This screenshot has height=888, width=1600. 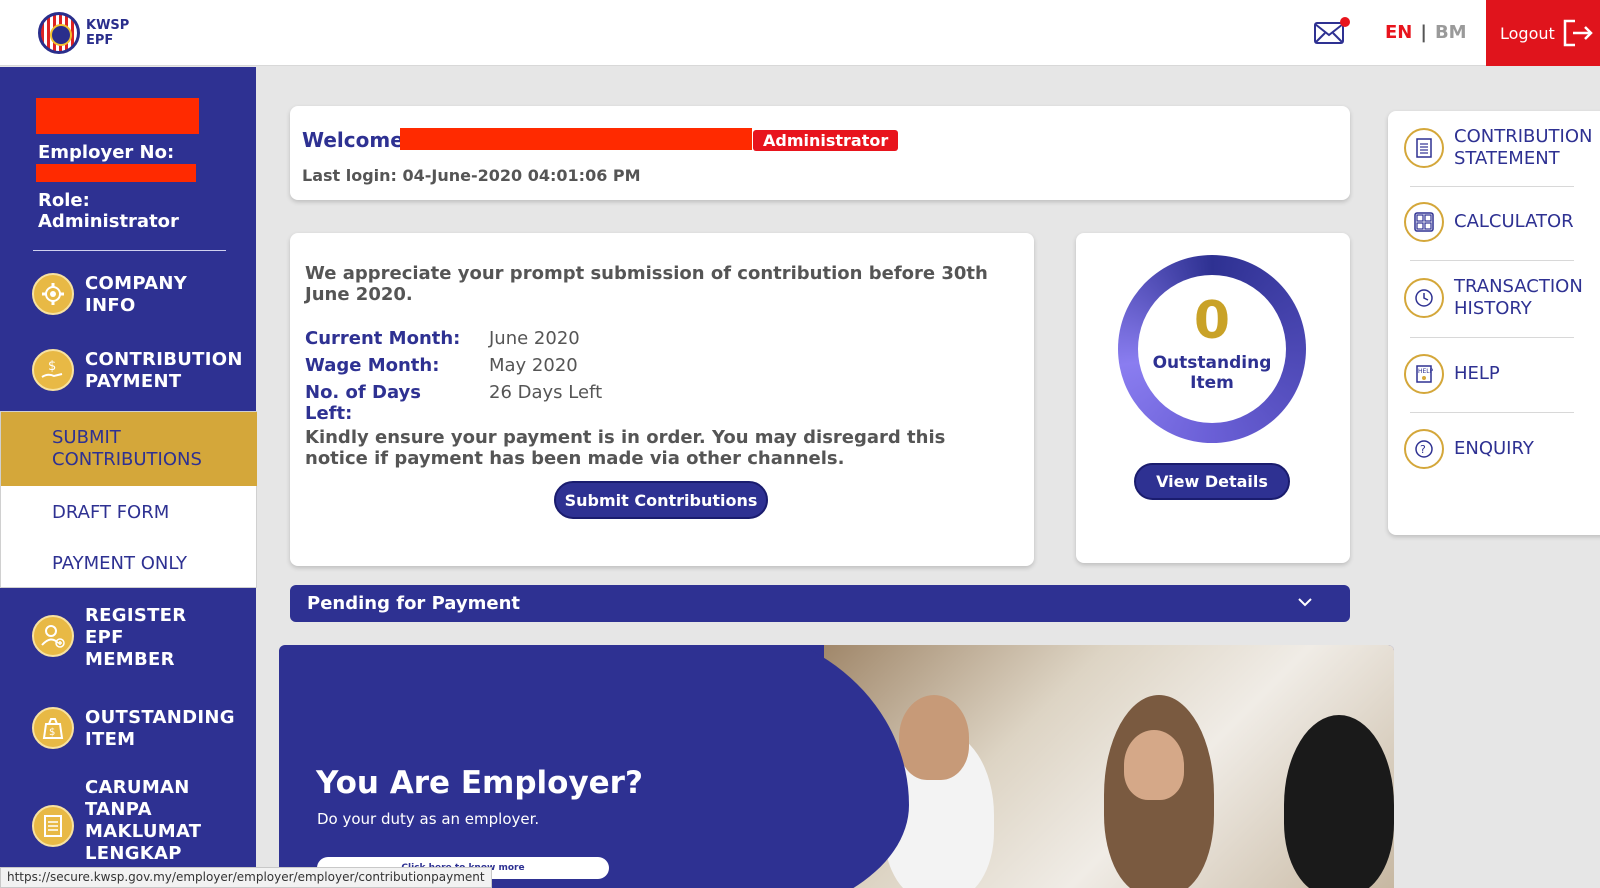 I want to click on sidebar-item-label: COMPANY INFO, so click(x=136, y=295).